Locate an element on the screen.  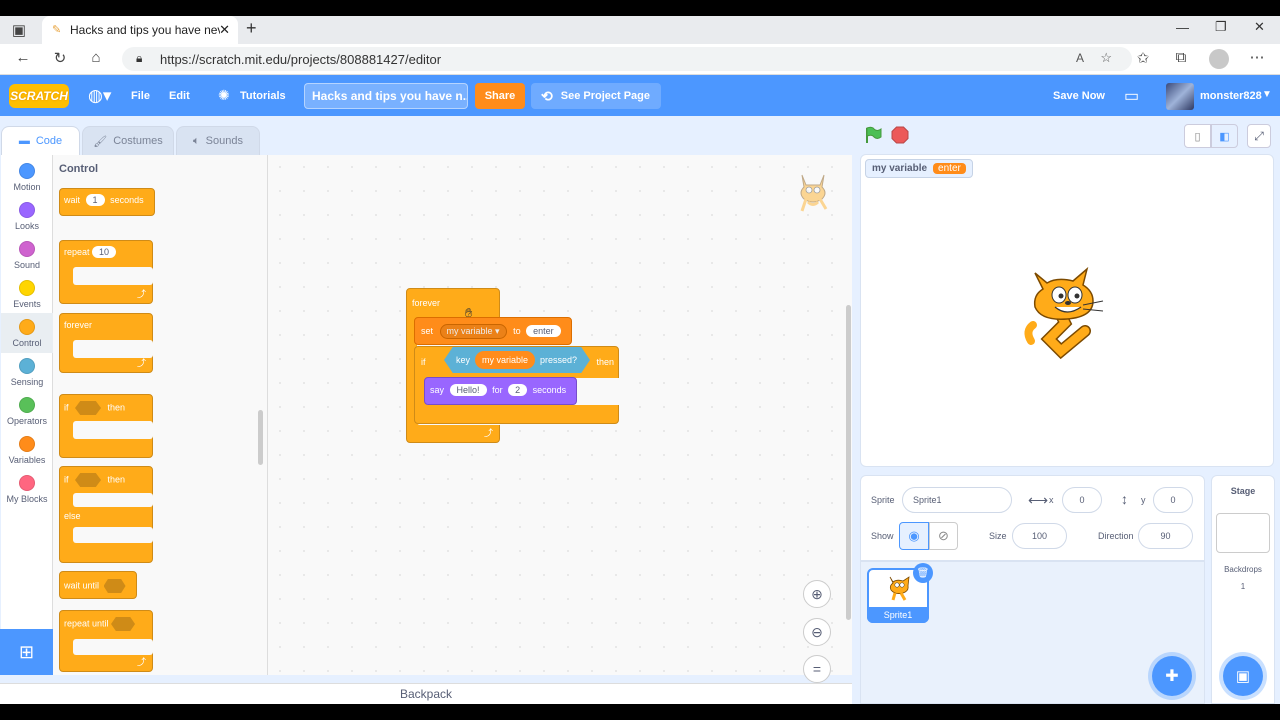
set-variable-block: set my variable ▾ to enter is located at coordinates (493, 331).